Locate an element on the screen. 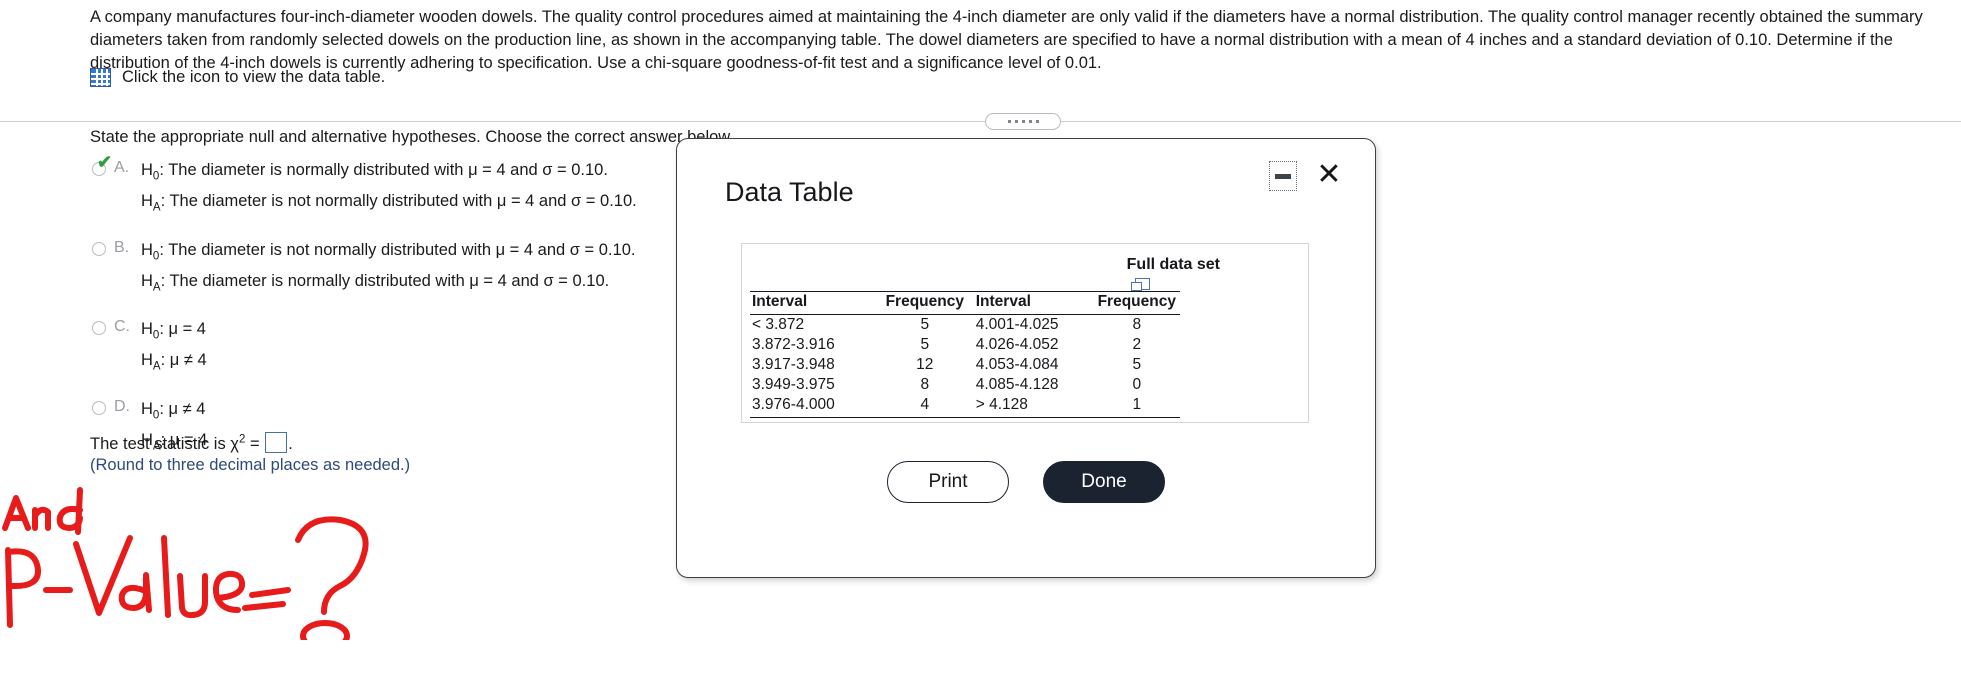 This screenshot has height=677, width=1961. table-row: < 3.872 5 4.001-4.025 8 is located at coordinates (965, 325).